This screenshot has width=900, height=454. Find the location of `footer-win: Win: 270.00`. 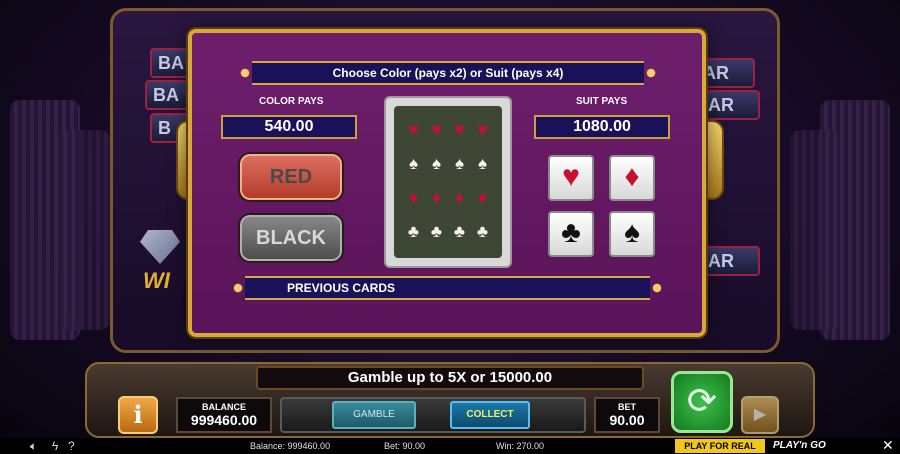

footer-win: Win: 270.00 is located at coordinates (520, 446).